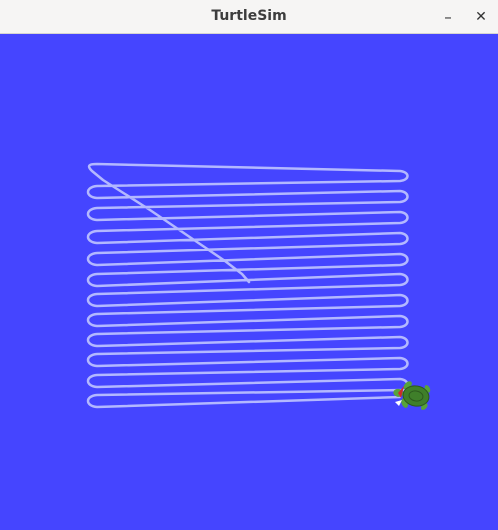 This screenshot has height=530, width=498. I want to click on title-bar: TurtleSim – ✕, so click(249, 17).